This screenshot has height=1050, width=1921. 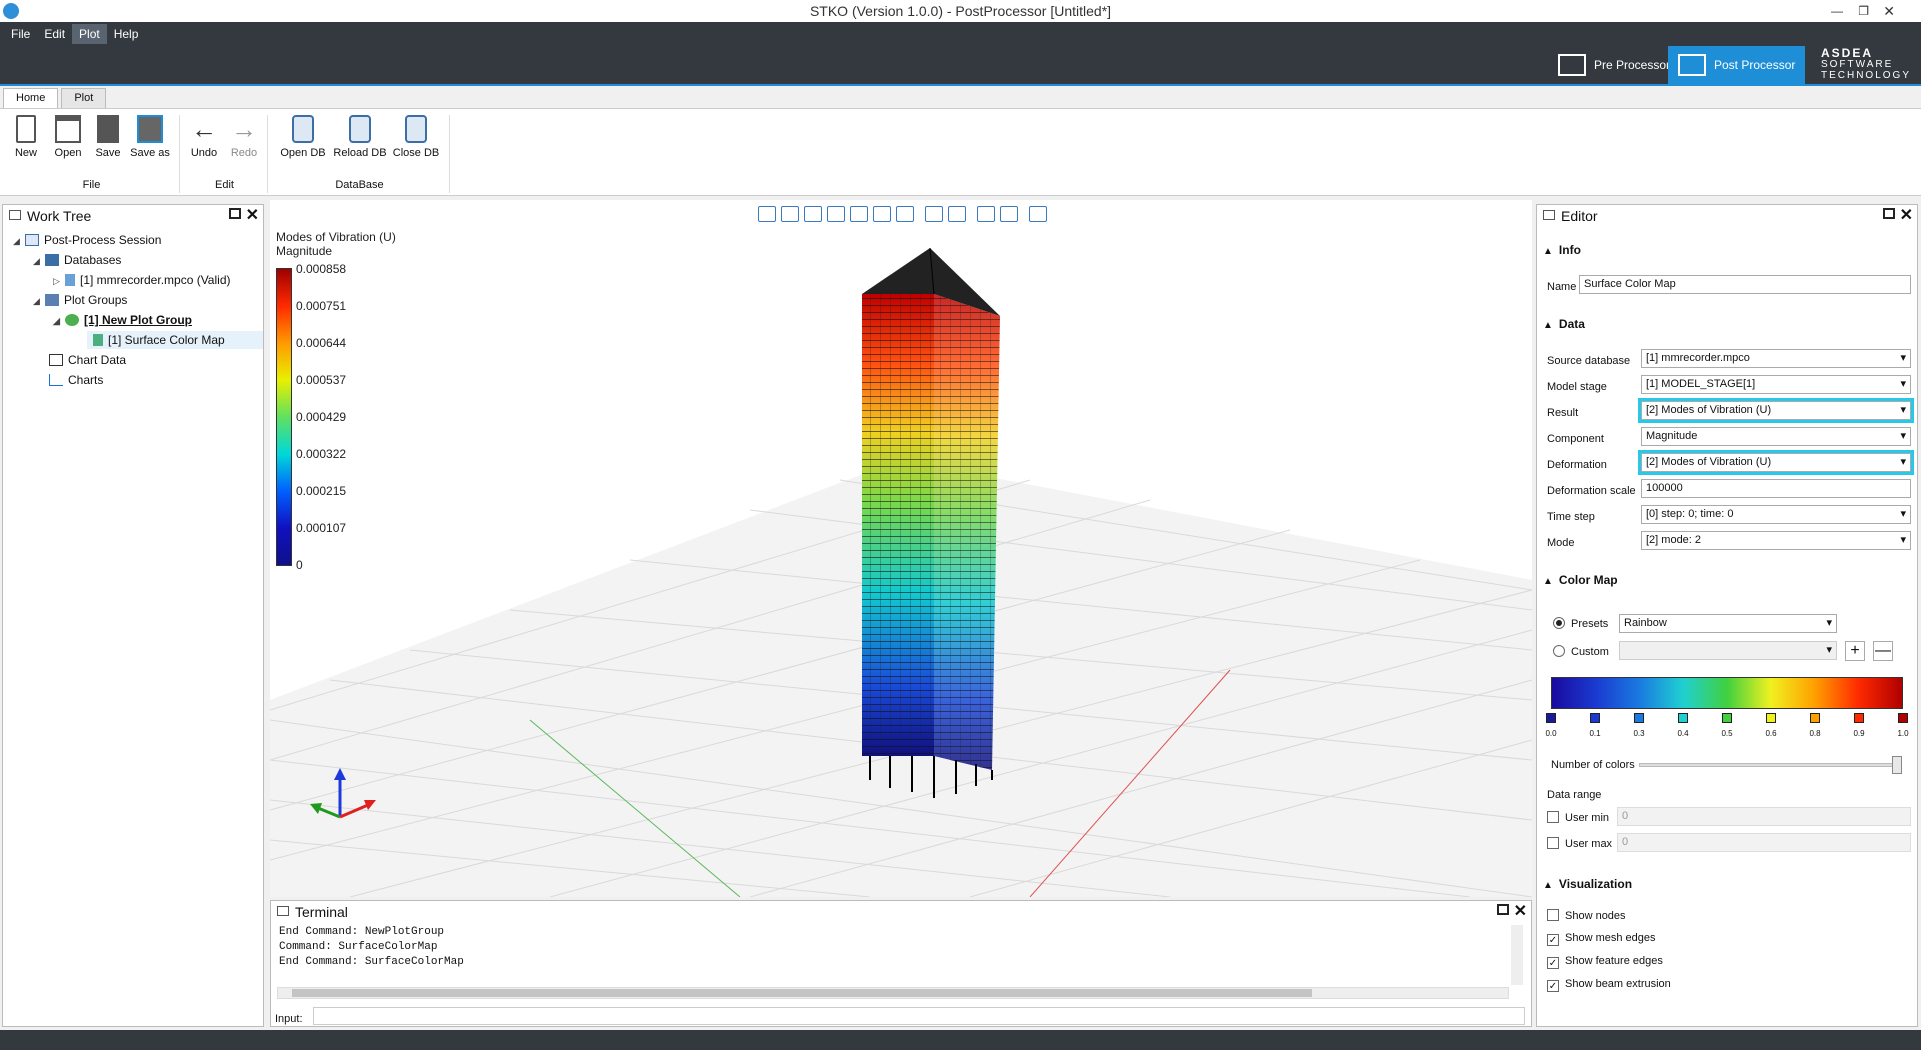 I want to click on view-front-icon, so click(x=790, y=214).